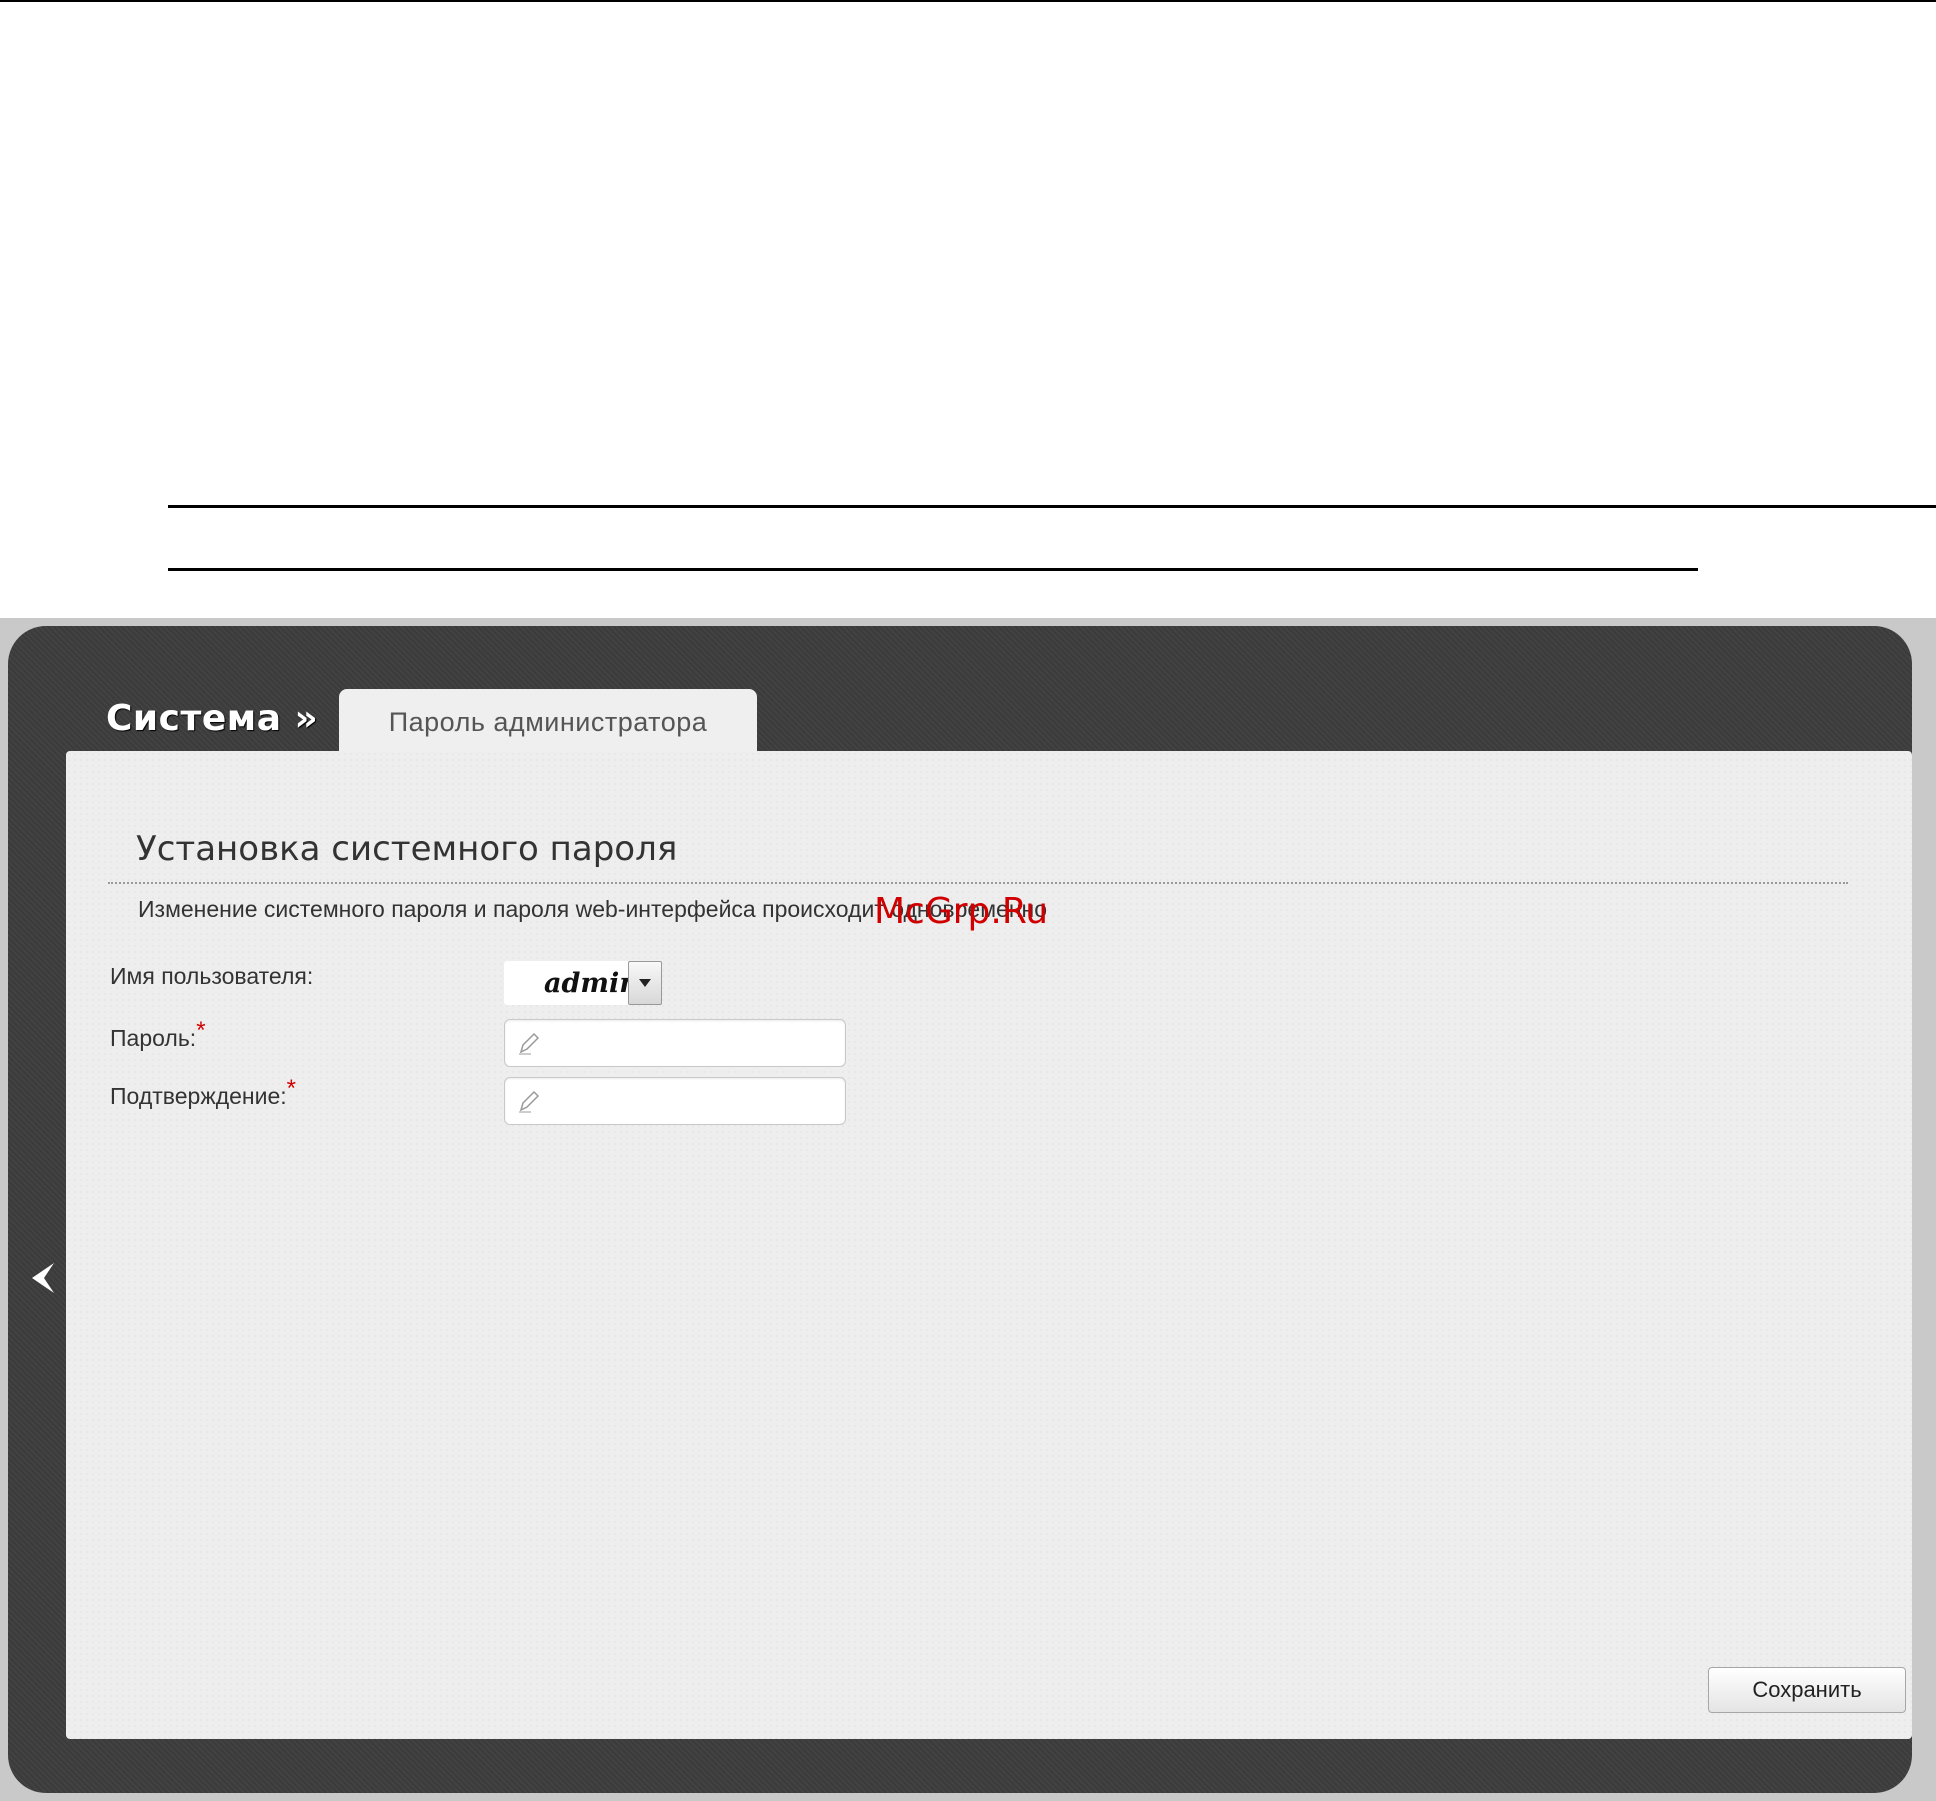 This screenshot has width=1936, height=1801. What do you see at coordinates (548, 722) in the screenshot?
I see `tab-admin-password: Пароль администратора` at bounding box center [548, 722].